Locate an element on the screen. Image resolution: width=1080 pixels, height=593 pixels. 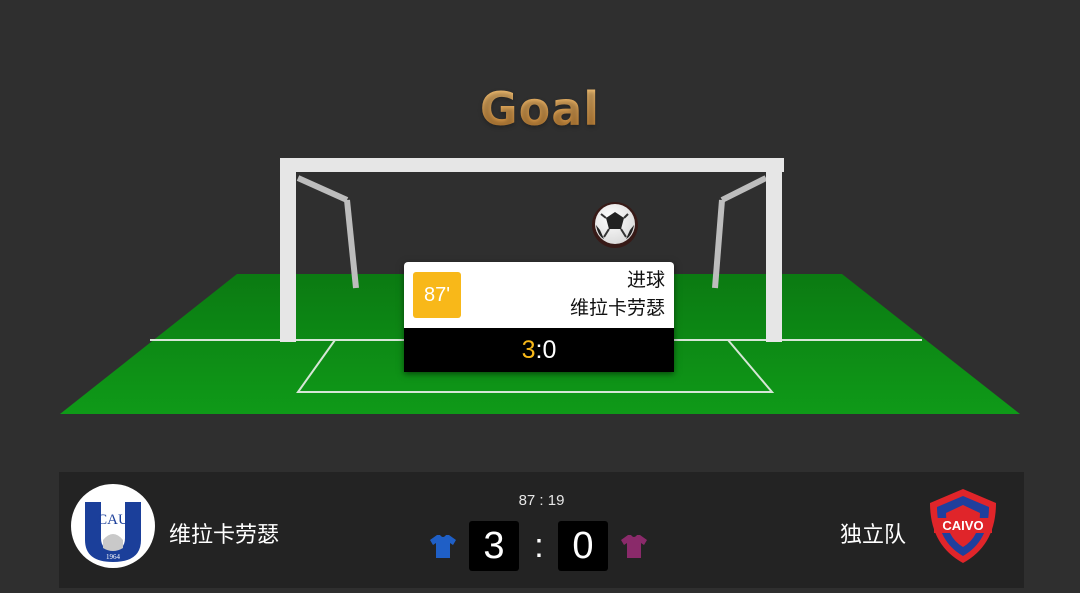
match-clock: 87 : 19 is located at coordinates (541, 500).